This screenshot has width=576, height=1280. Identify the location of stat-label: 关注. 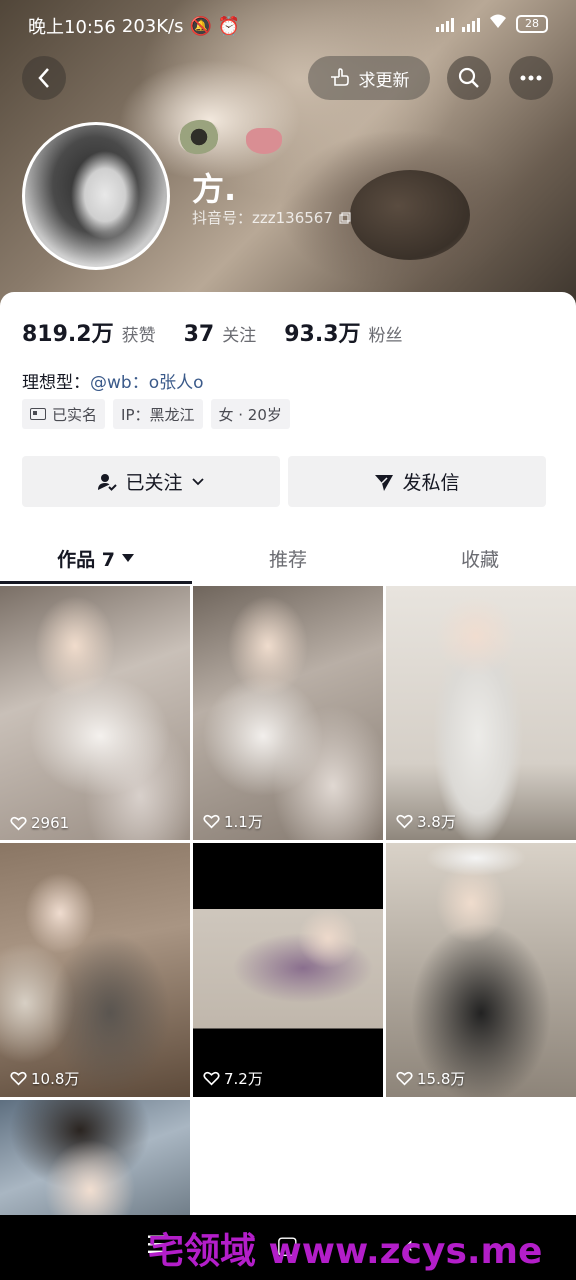
(239, 336).